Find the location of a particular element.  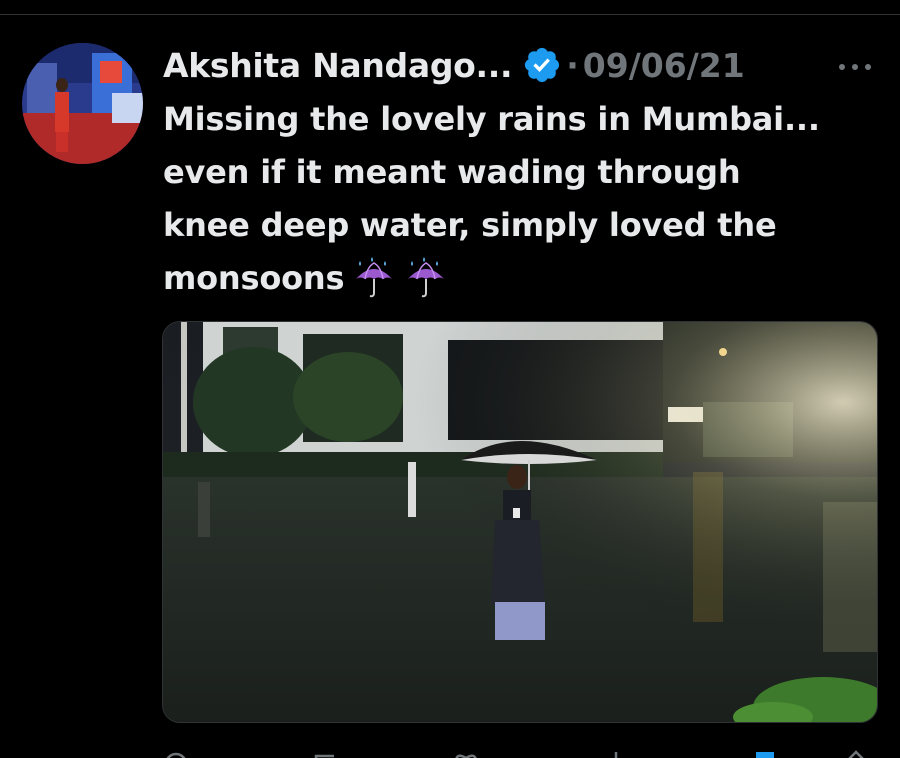

post-header: Akshita Nandago... · 09/06/21 is located at coordinates (454, 65).